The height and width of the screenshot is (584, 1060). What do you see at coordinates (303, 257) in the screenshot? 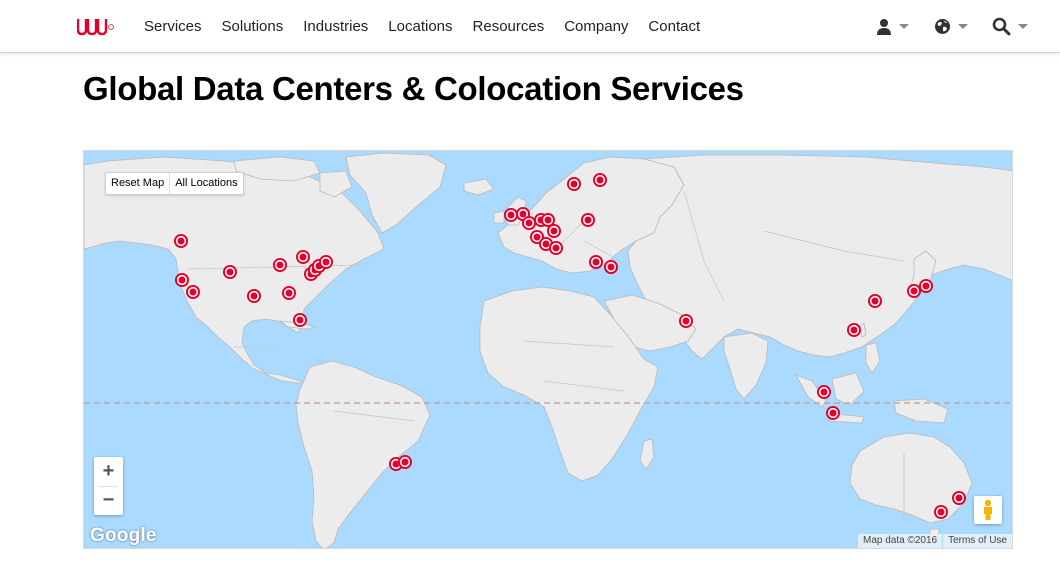
I see `location-marker-toronto` at bounding box center [303, 257].